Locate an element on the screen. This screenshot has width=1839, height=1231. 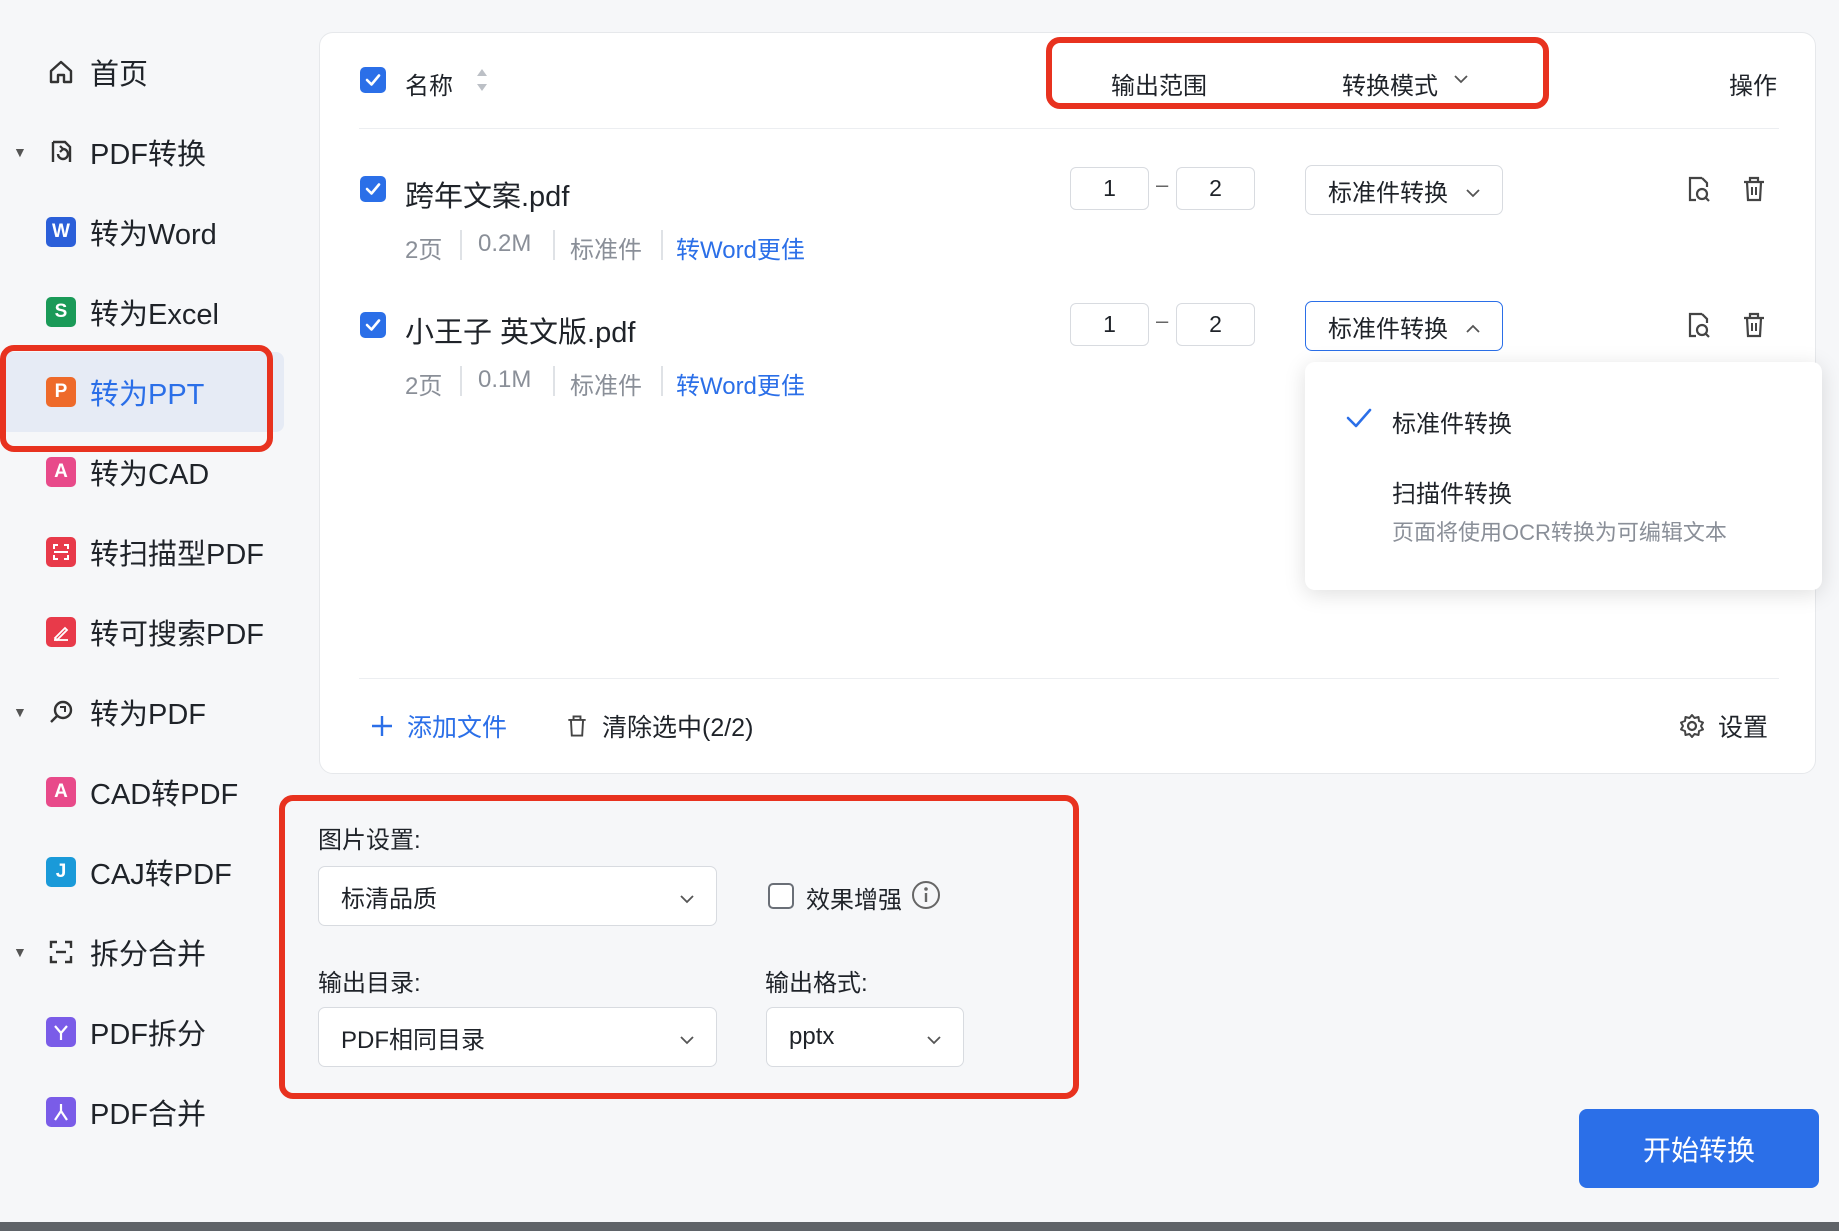
sidebar-item-cad-to-pdf: A CAD转PDF is located at coordinates (142, 792).